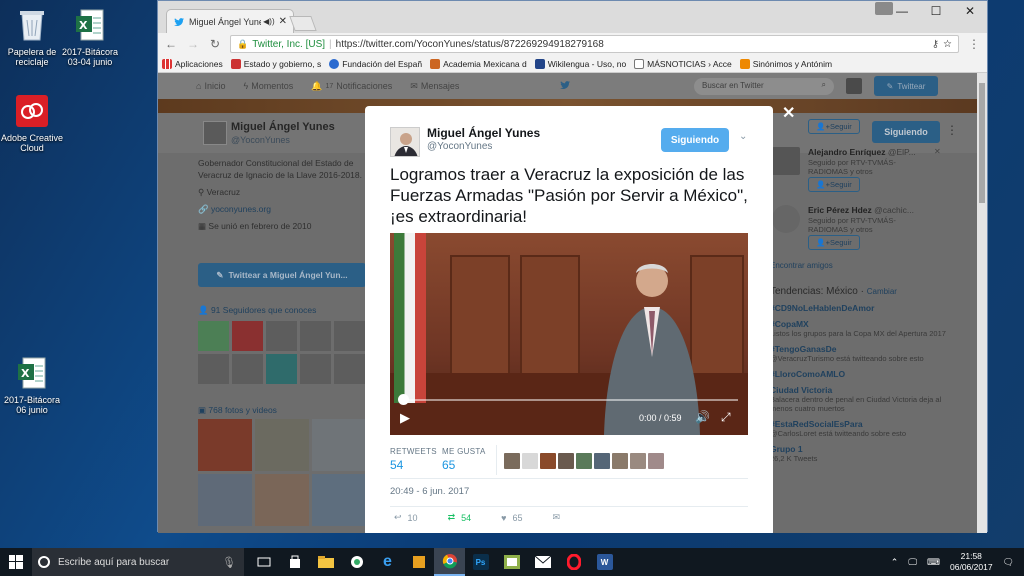 This screenshot has height=576, width=1024. What do you see at coordinates (971, 562) in the screenshot?
I see `clock: 21:58 06/06/2017` at bounding box center [971, 562].